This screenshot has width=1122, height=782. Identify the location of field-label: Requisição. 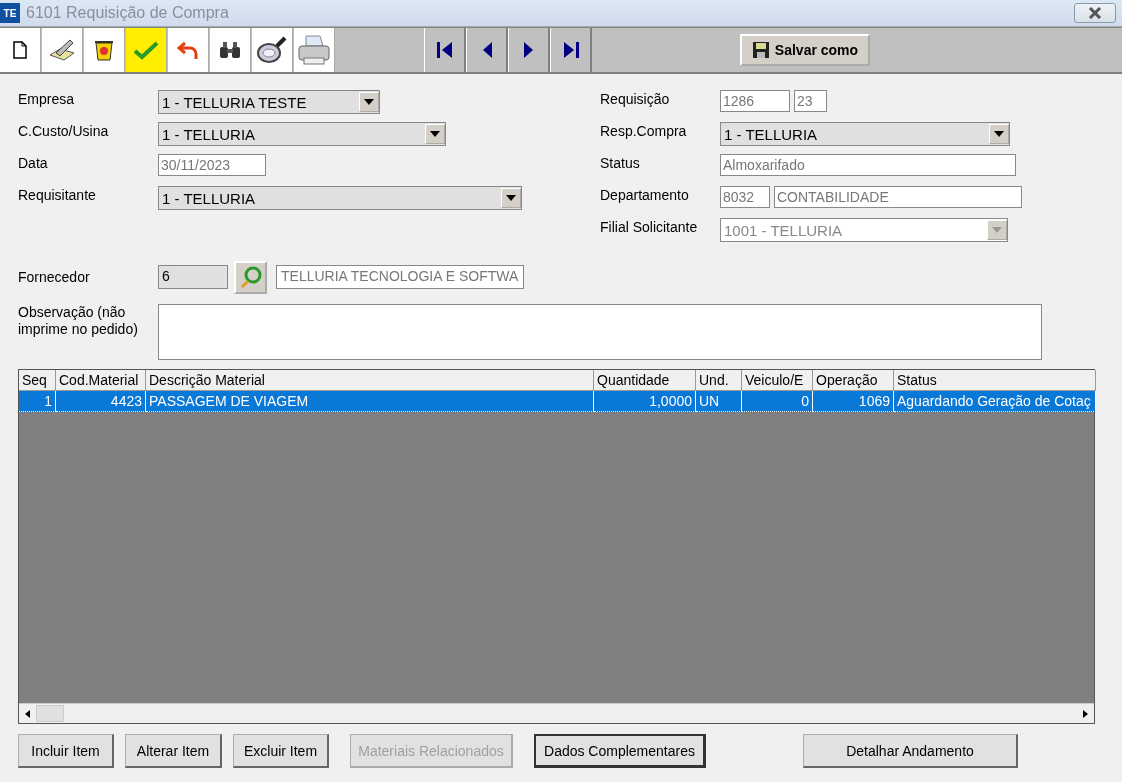
(635, 99).